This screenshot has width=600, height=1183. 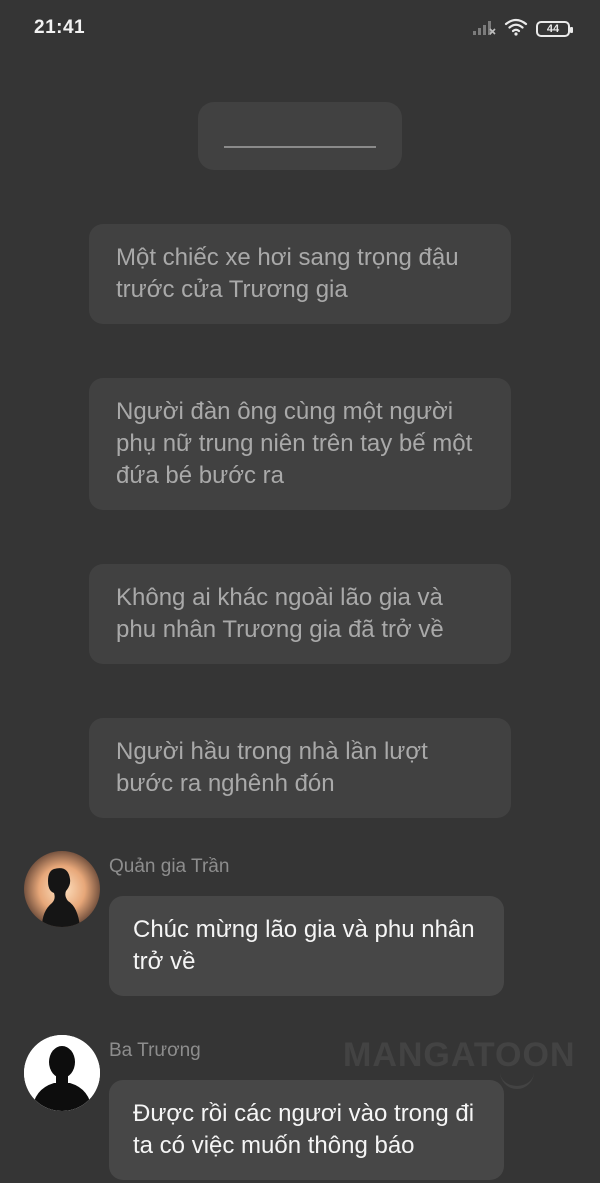 I want to click on dialogue-text: Chúc mừng lão gia và phu nhân trở về, so click(x=304, y=945).